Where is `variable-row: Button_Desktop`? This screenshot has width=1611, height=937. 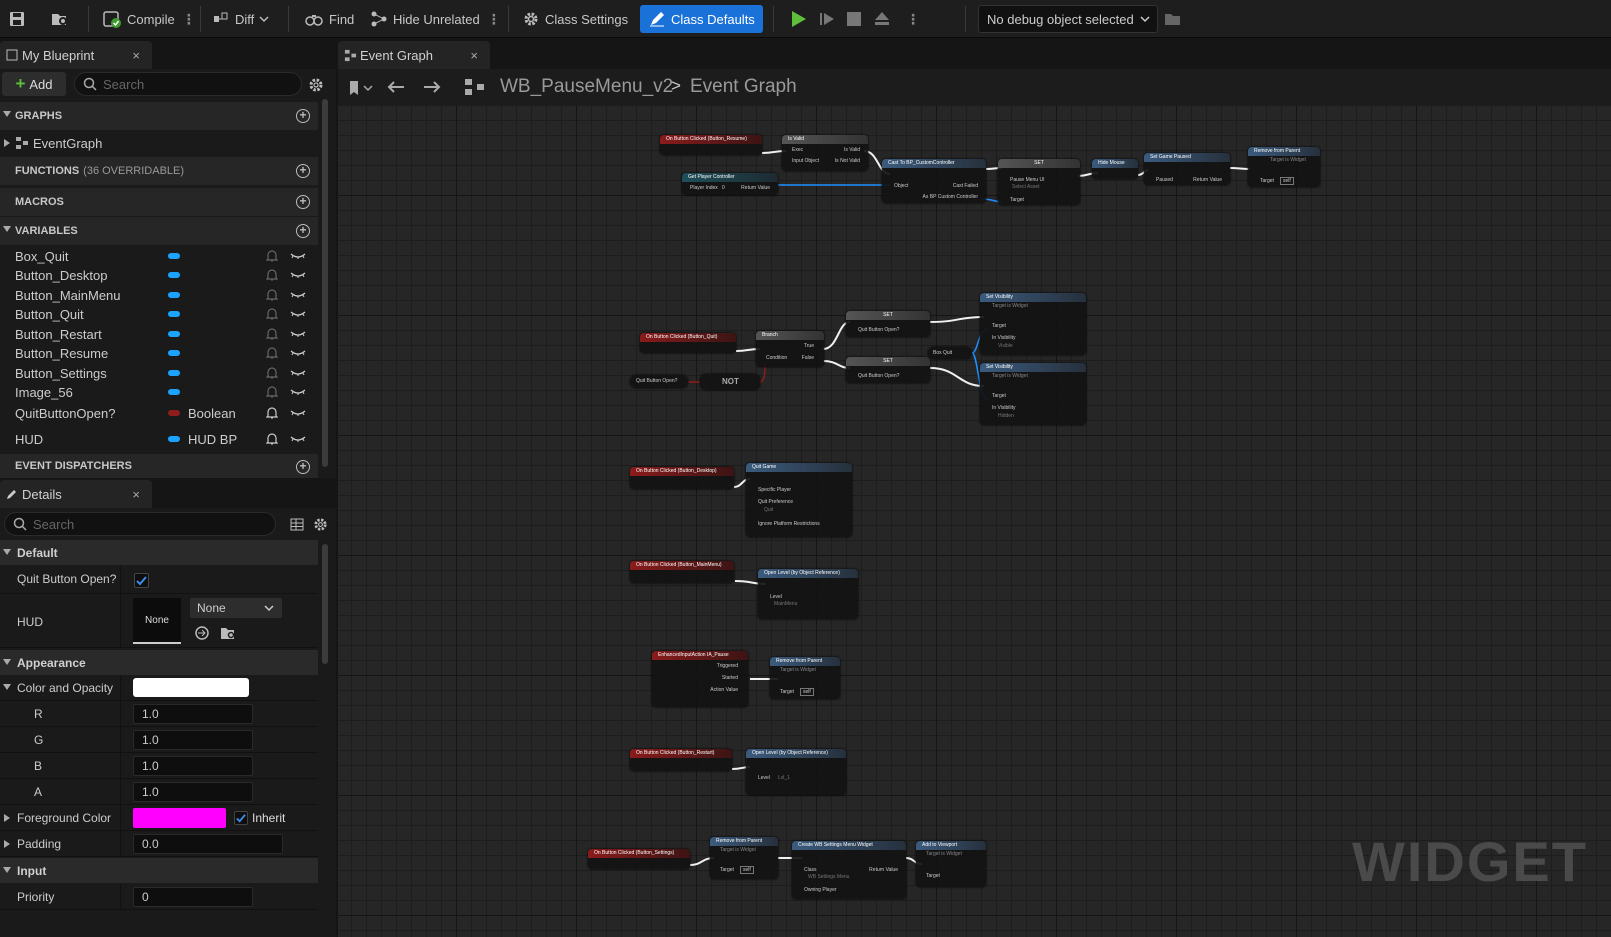 variable-row: Button_Desktop is located at coordinates (159, 275).